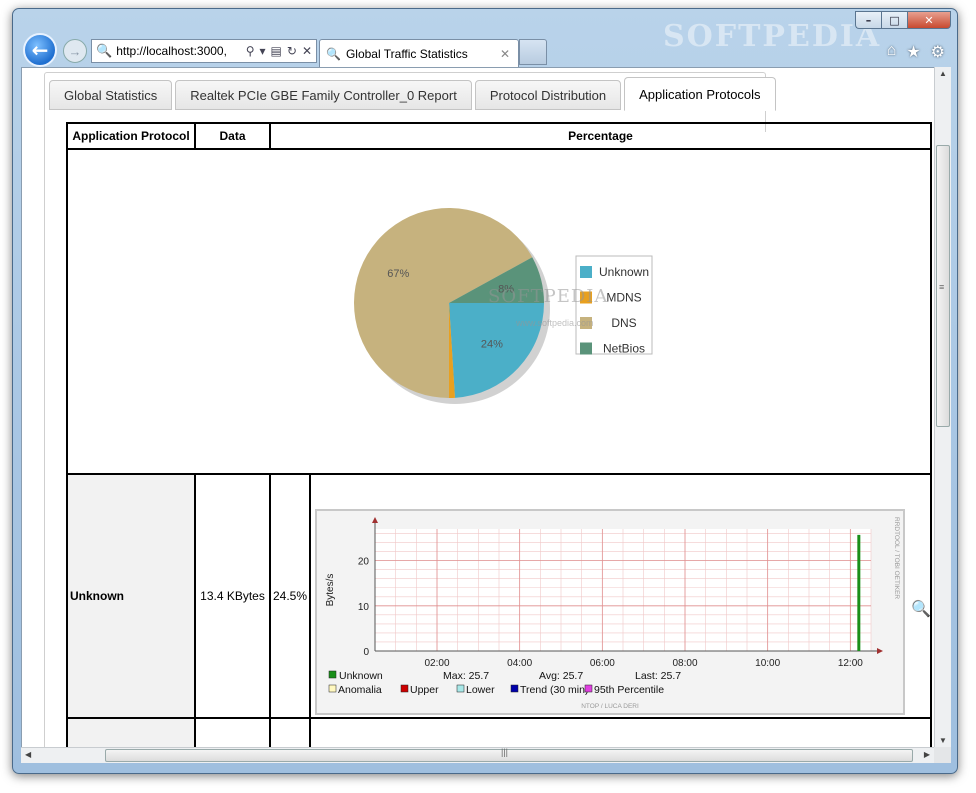 This screenshot has height=793, width=976. I want to click on forward-arrow-icon: →, so click(75, 51).